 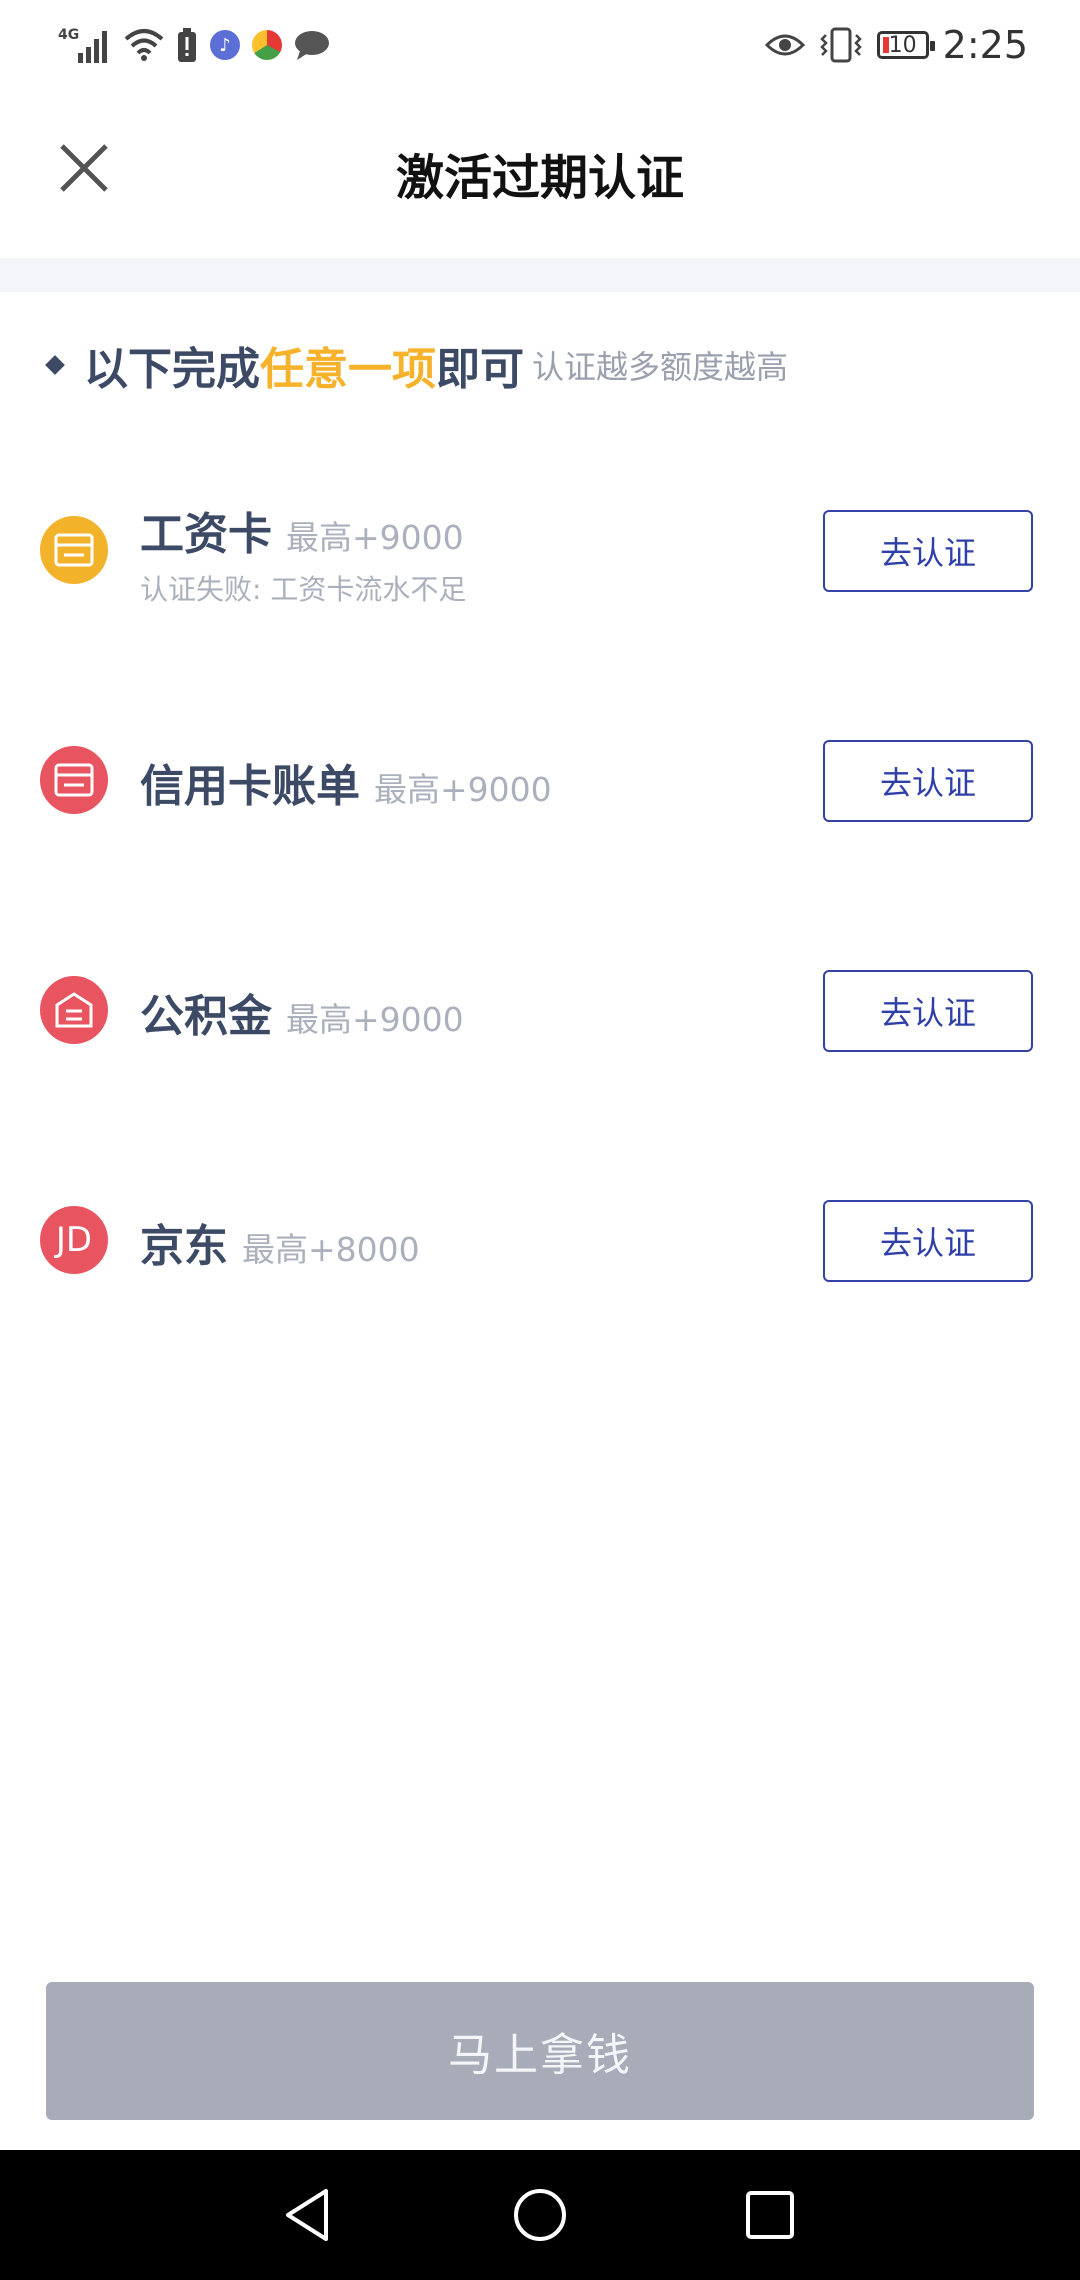 I want to click on status-bar: 4G ♪ 10 2:25, so click(x=540, y=45).